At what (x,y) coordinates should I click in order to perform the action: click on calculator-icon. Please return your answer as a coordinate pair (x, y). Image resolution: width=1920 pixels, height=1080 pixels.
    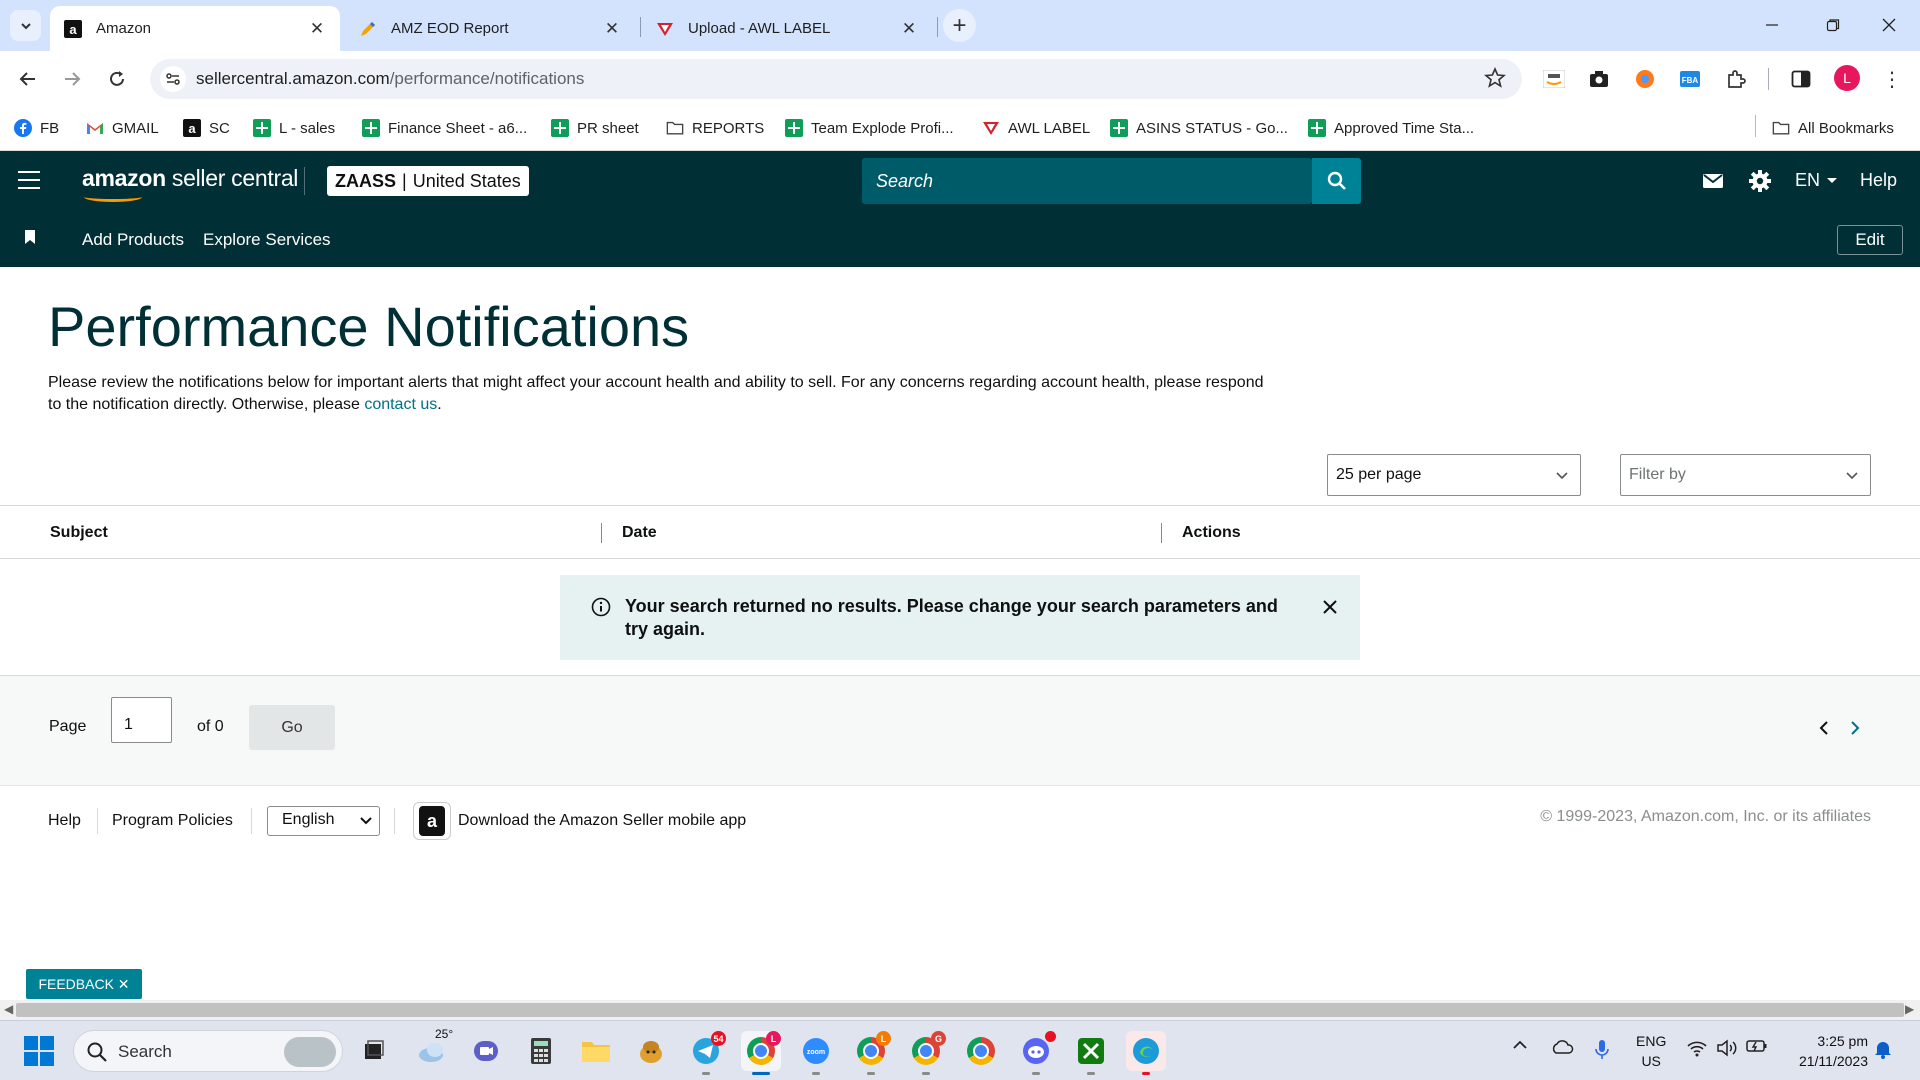
    Looking at the image, I should click on (541, 1051).